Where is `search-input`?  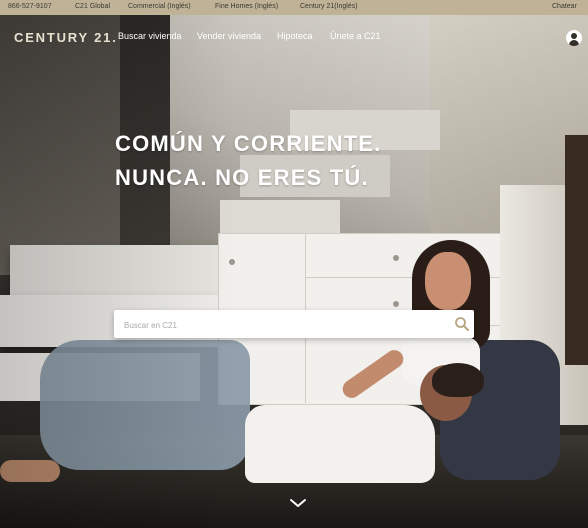
search-input is located at coordinates (284, 325).